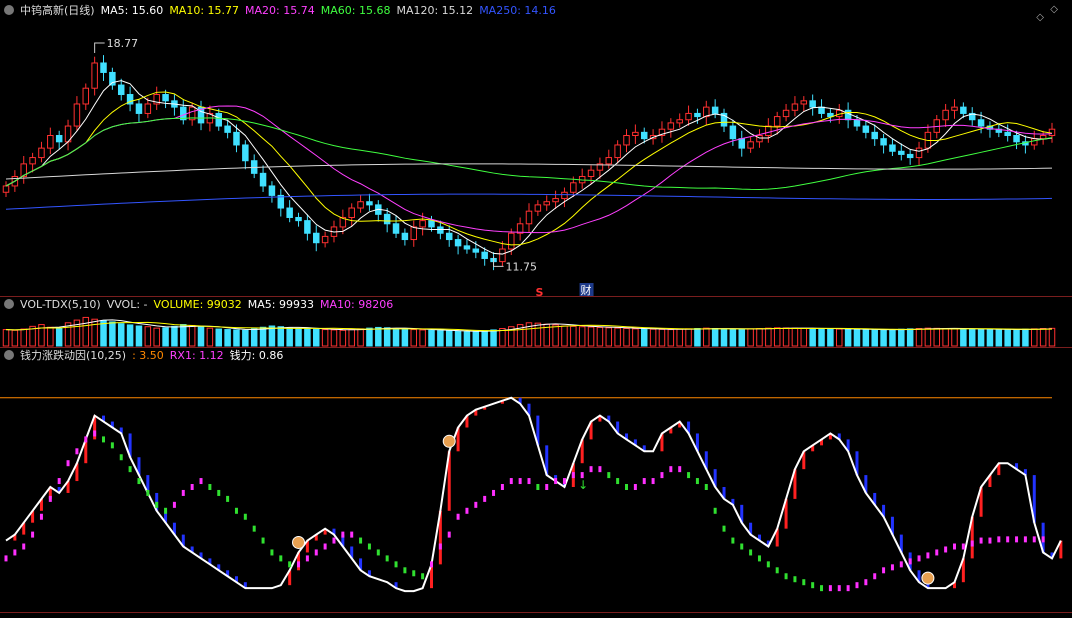 The image size is (1072, 618). I want to click on cai-marker: 财, so click(586, 290).